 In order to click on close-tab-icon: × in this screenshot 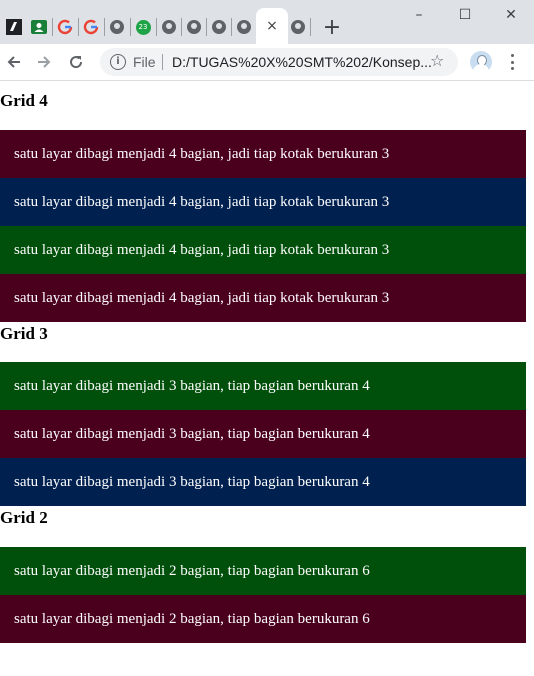, I will do `click(272, 26)`.